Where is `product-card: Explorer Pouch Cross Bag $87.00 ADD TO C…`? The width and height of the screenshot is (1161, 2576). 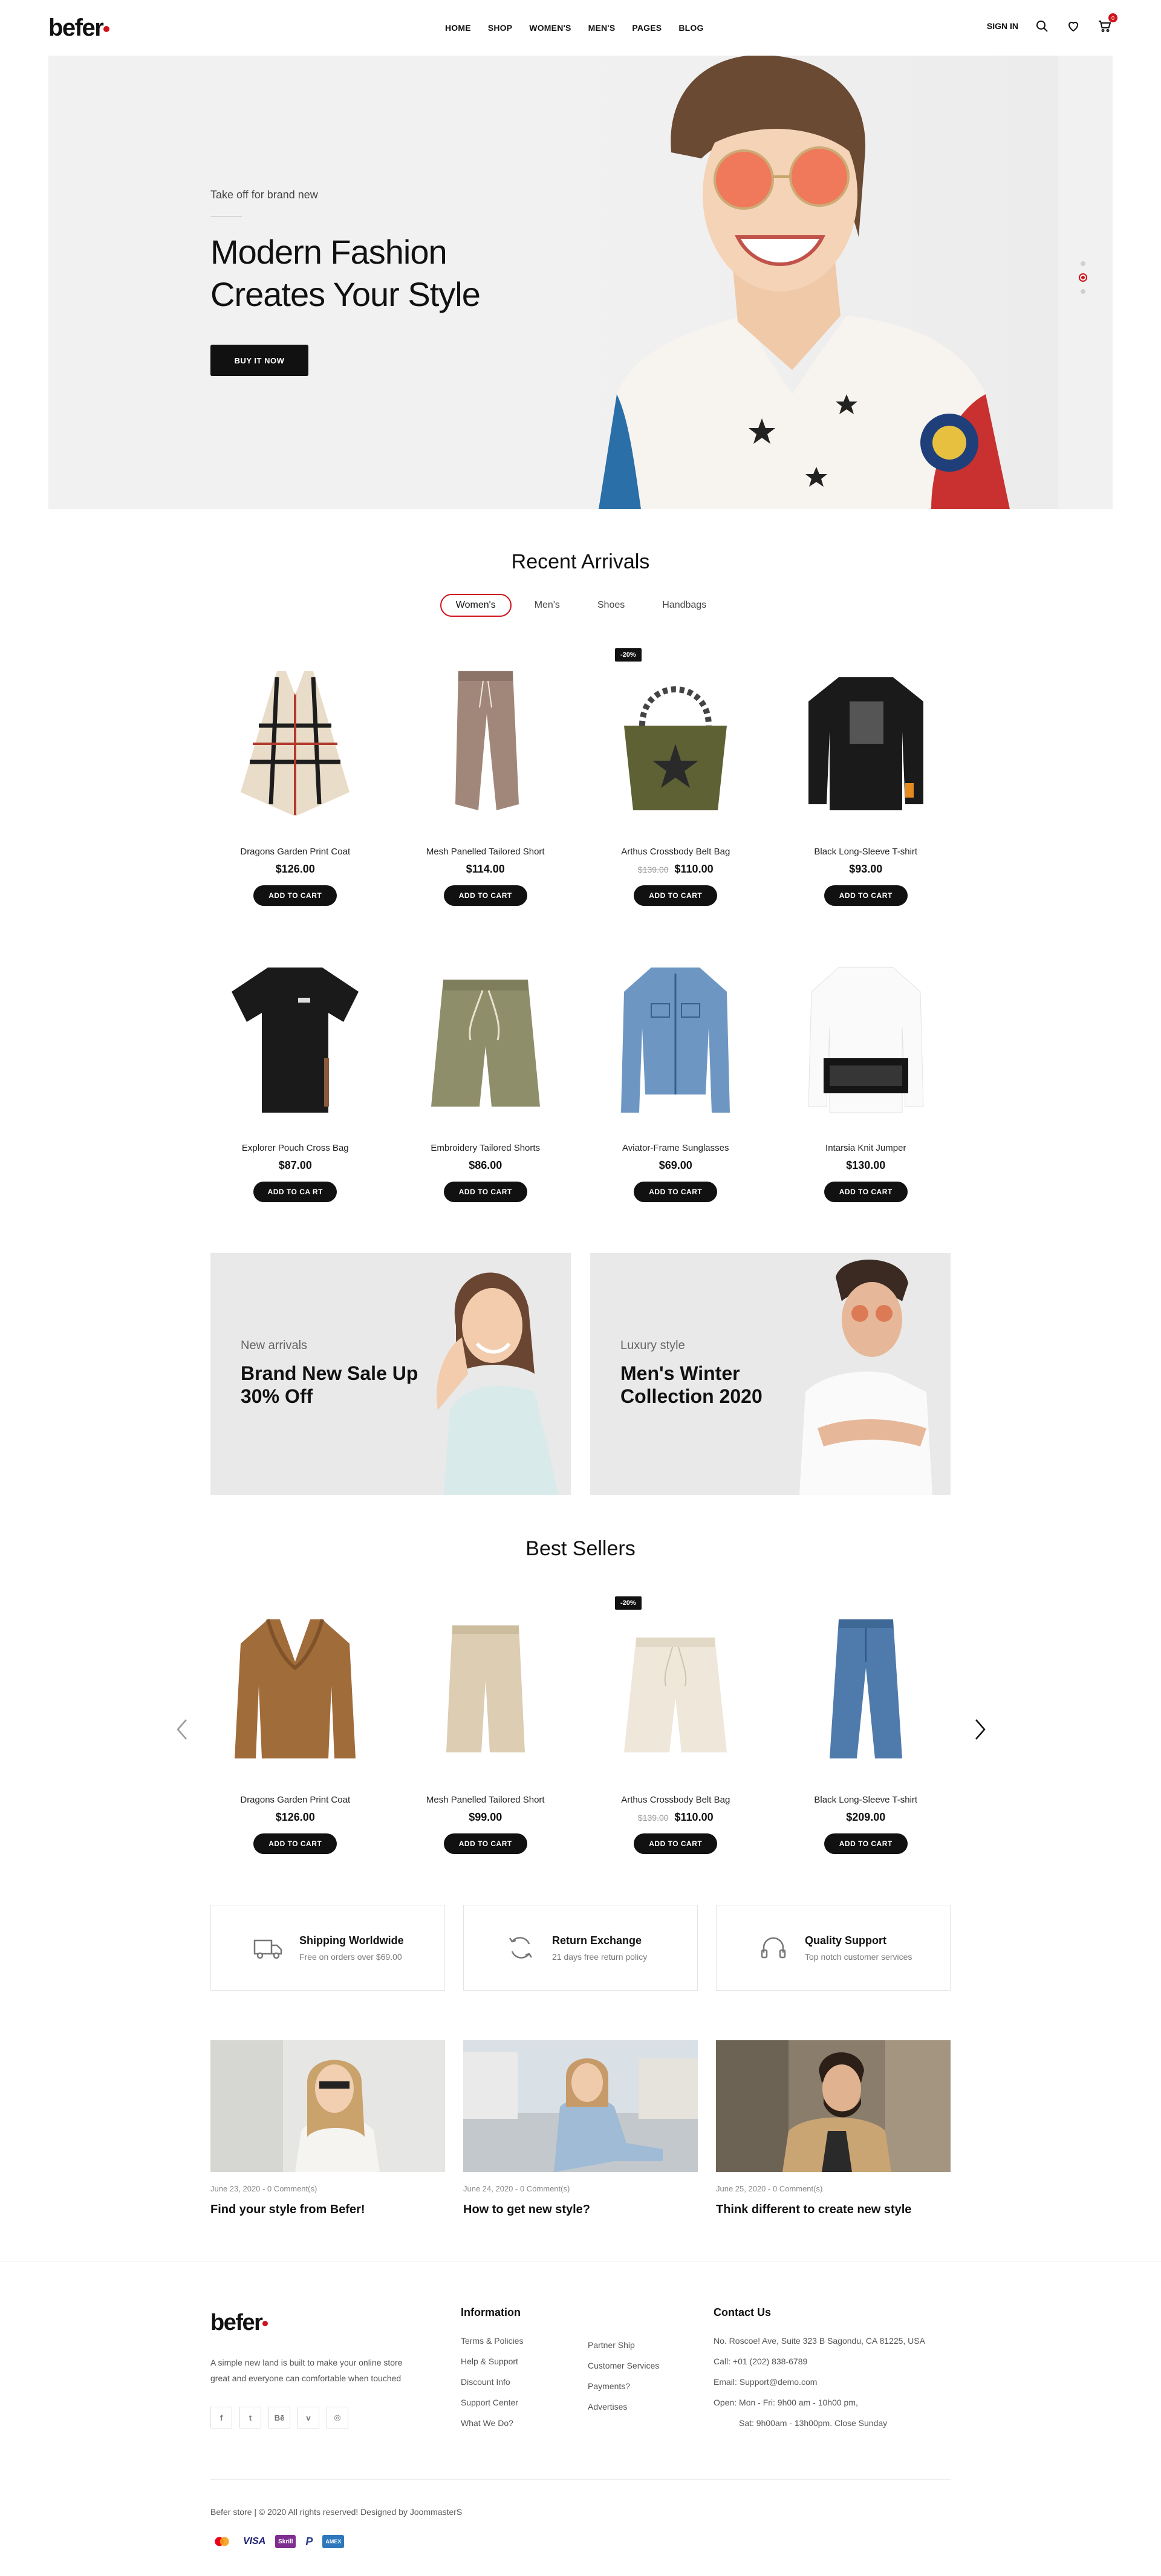 product-card: Explorer Pouch Cross Bag $87.00 ADD TO C… is located at coordinates (295, 1076).